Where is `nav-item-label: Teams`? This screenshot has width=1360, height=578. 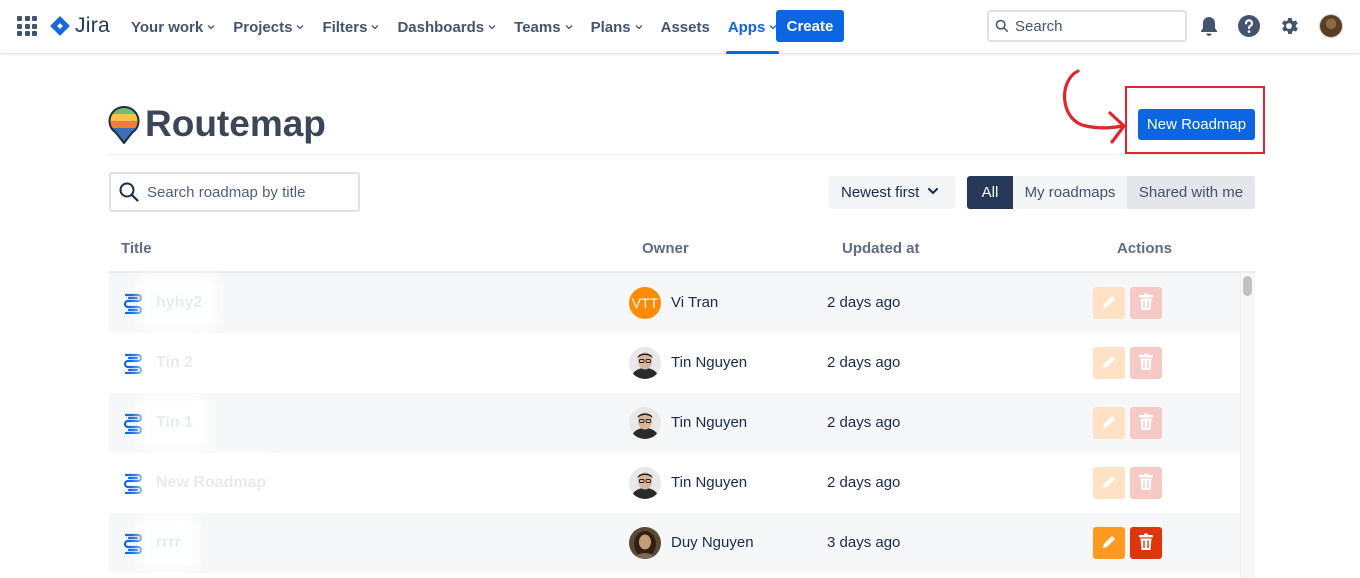
nav-item-label: Teams is located at coordinates (537, 27).